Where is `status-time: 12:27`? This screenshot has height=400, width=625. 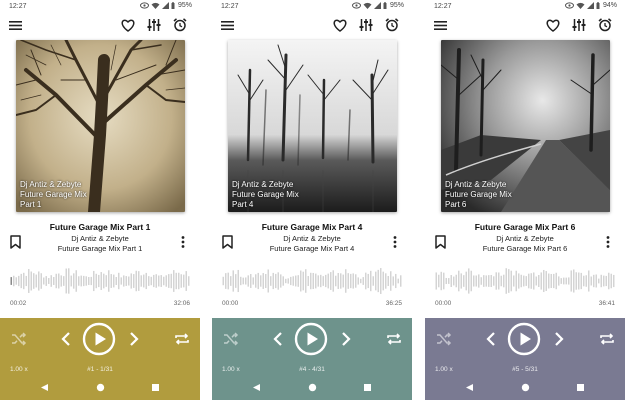 status-time: 12:27 is located at coordinates (443, 6).